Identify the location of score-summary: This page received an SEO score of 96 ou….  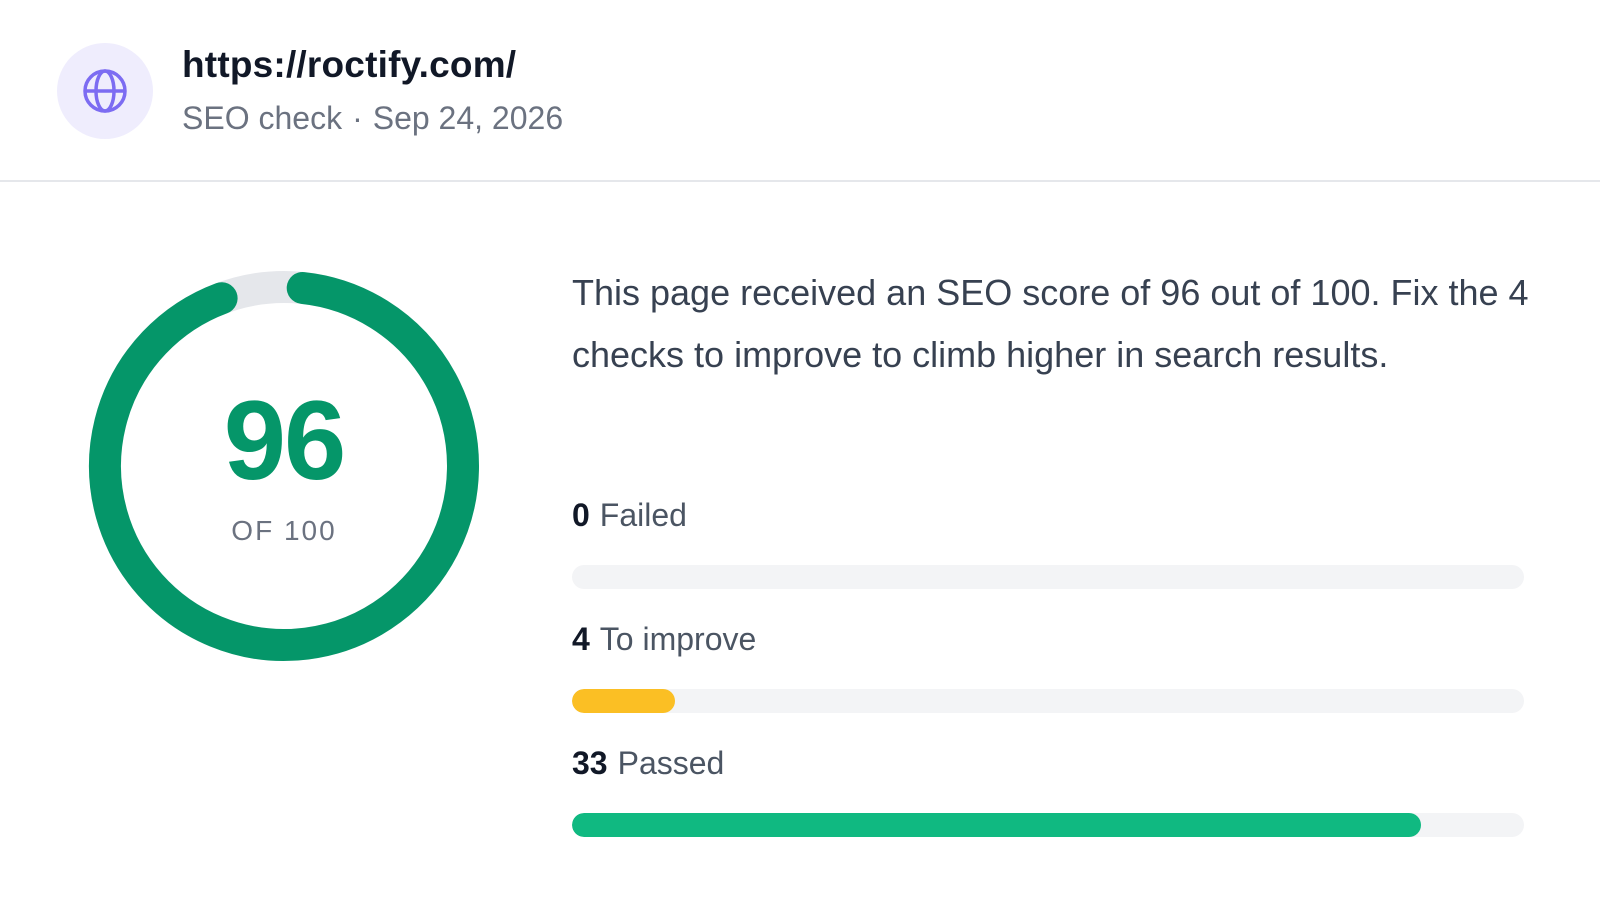
(1050, 323).